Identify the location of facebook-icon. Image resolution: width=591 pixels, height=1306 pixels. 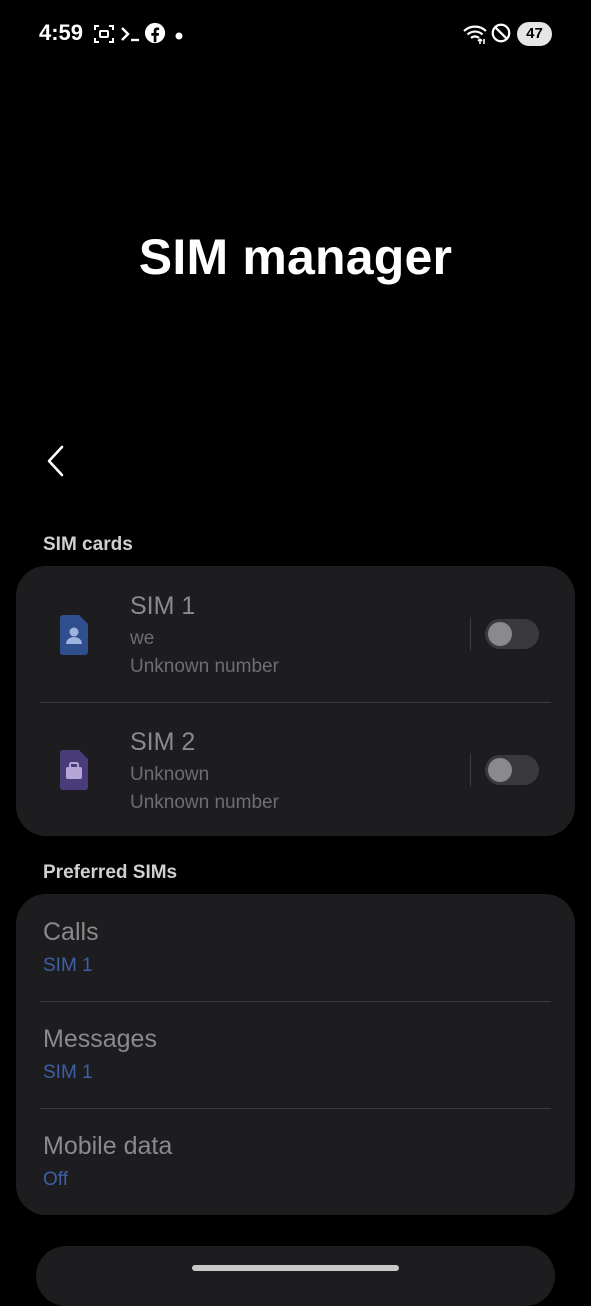
(156, 34).